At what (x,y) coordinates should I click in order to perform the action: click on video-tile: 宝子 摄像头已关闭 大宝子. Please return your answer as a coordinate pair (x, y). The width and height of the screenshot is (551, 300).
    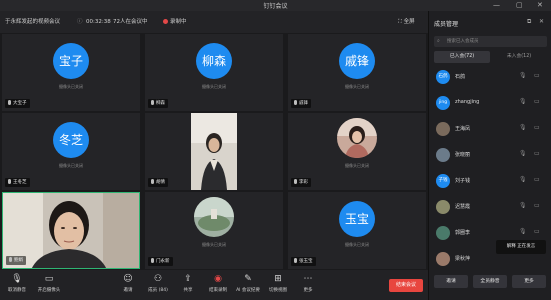
    Looking at the image, I should click on (71, 72).